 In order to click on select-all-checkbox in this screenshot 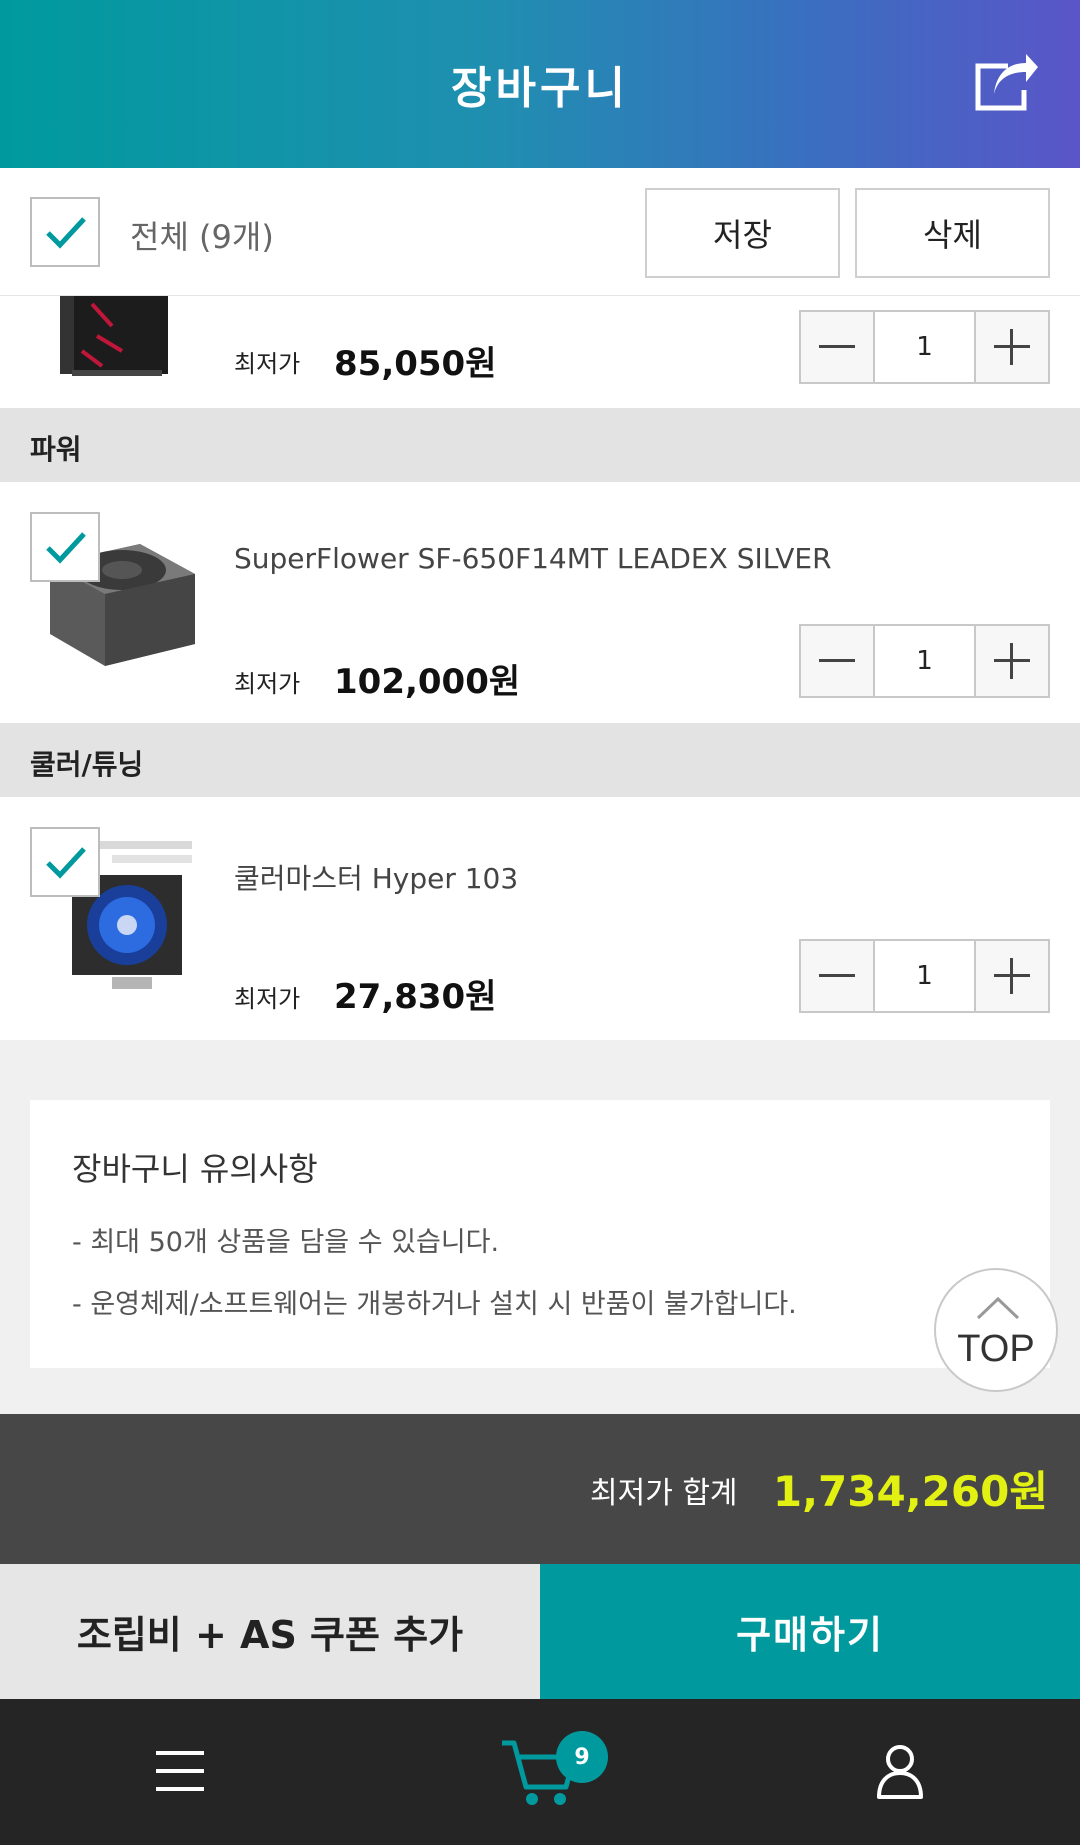, I will do `click(65, 232)`.